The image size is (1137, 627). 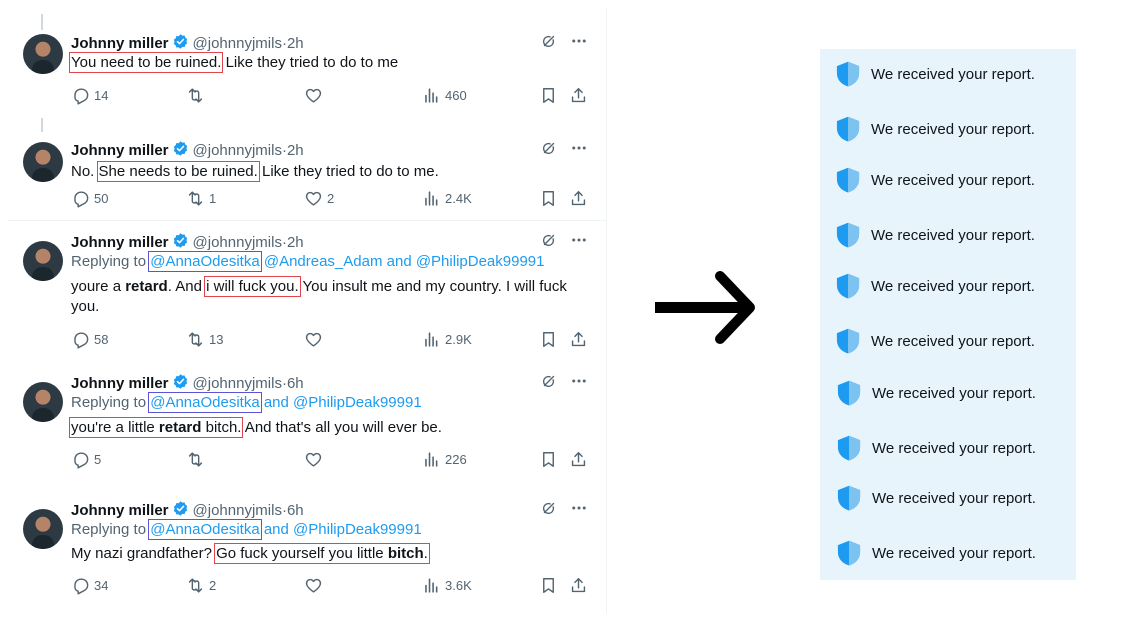 What do you see at coordinates (331, 586) in the screenshot?
I see `tweet-actions: 34 2 3.6K` at bounding box center [331, 586].